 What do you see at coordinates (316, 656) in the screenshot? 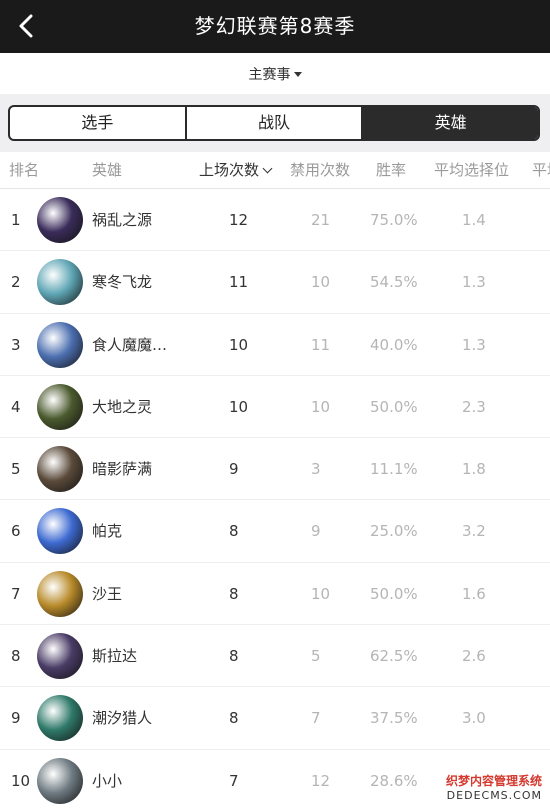
I see `bans-cell: 5` at bounding box center [316, 656].